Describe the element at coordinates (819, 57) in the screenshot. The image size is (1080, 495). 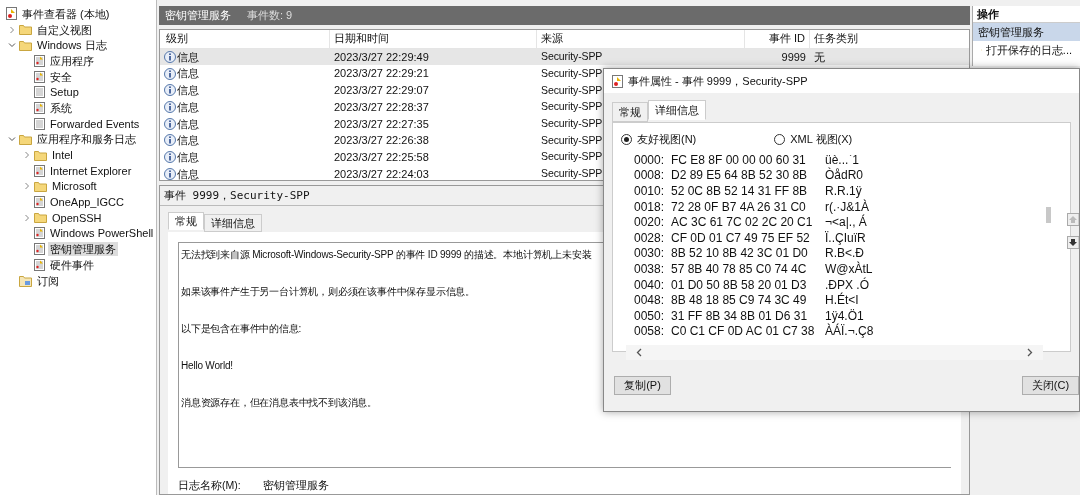
I see `task-cell-text: 无` at that location.